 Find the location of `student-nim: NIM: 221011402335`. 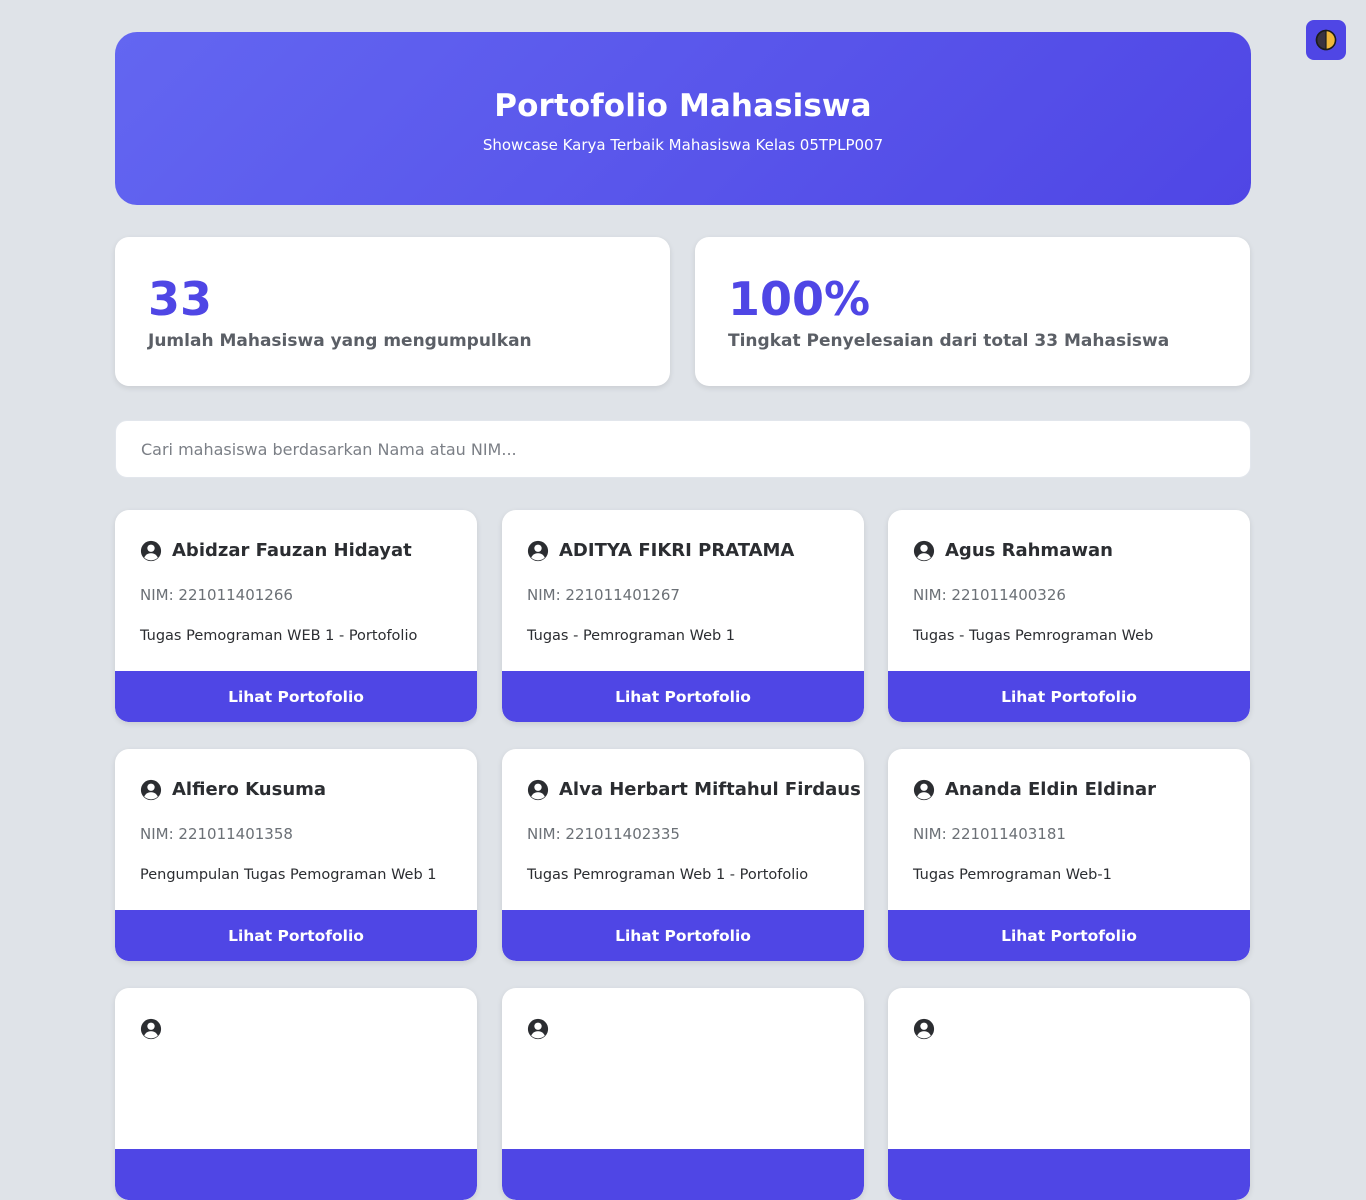

student-nim: NIM: 221011402335 is located at coordinates (603, 834).